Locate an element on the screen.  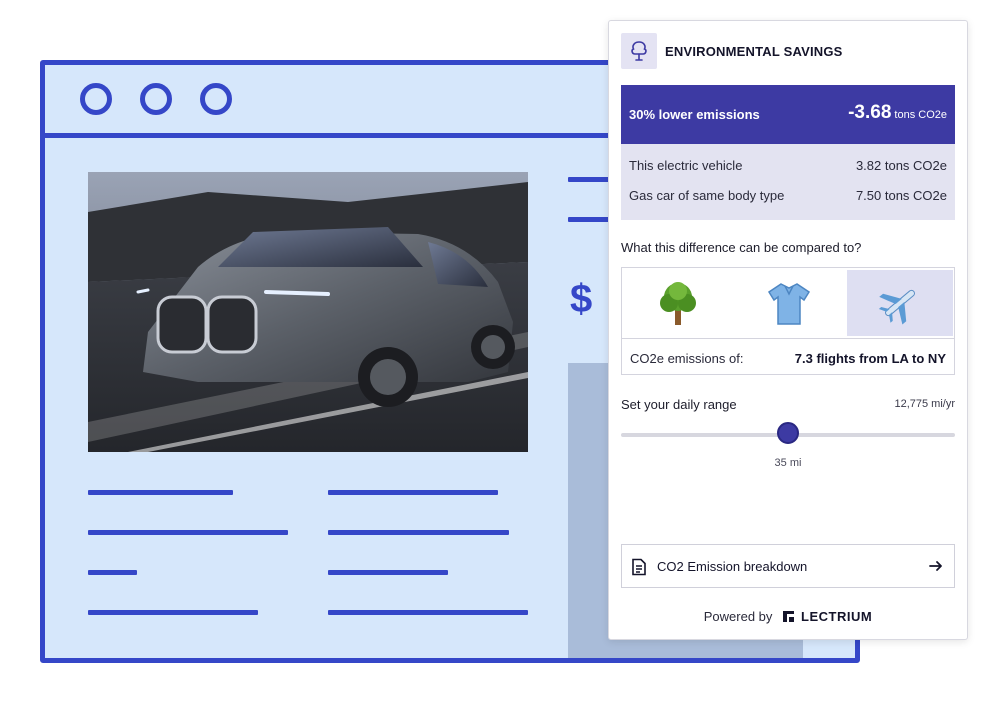
slider-thumb is located at coordinates (788, 433).